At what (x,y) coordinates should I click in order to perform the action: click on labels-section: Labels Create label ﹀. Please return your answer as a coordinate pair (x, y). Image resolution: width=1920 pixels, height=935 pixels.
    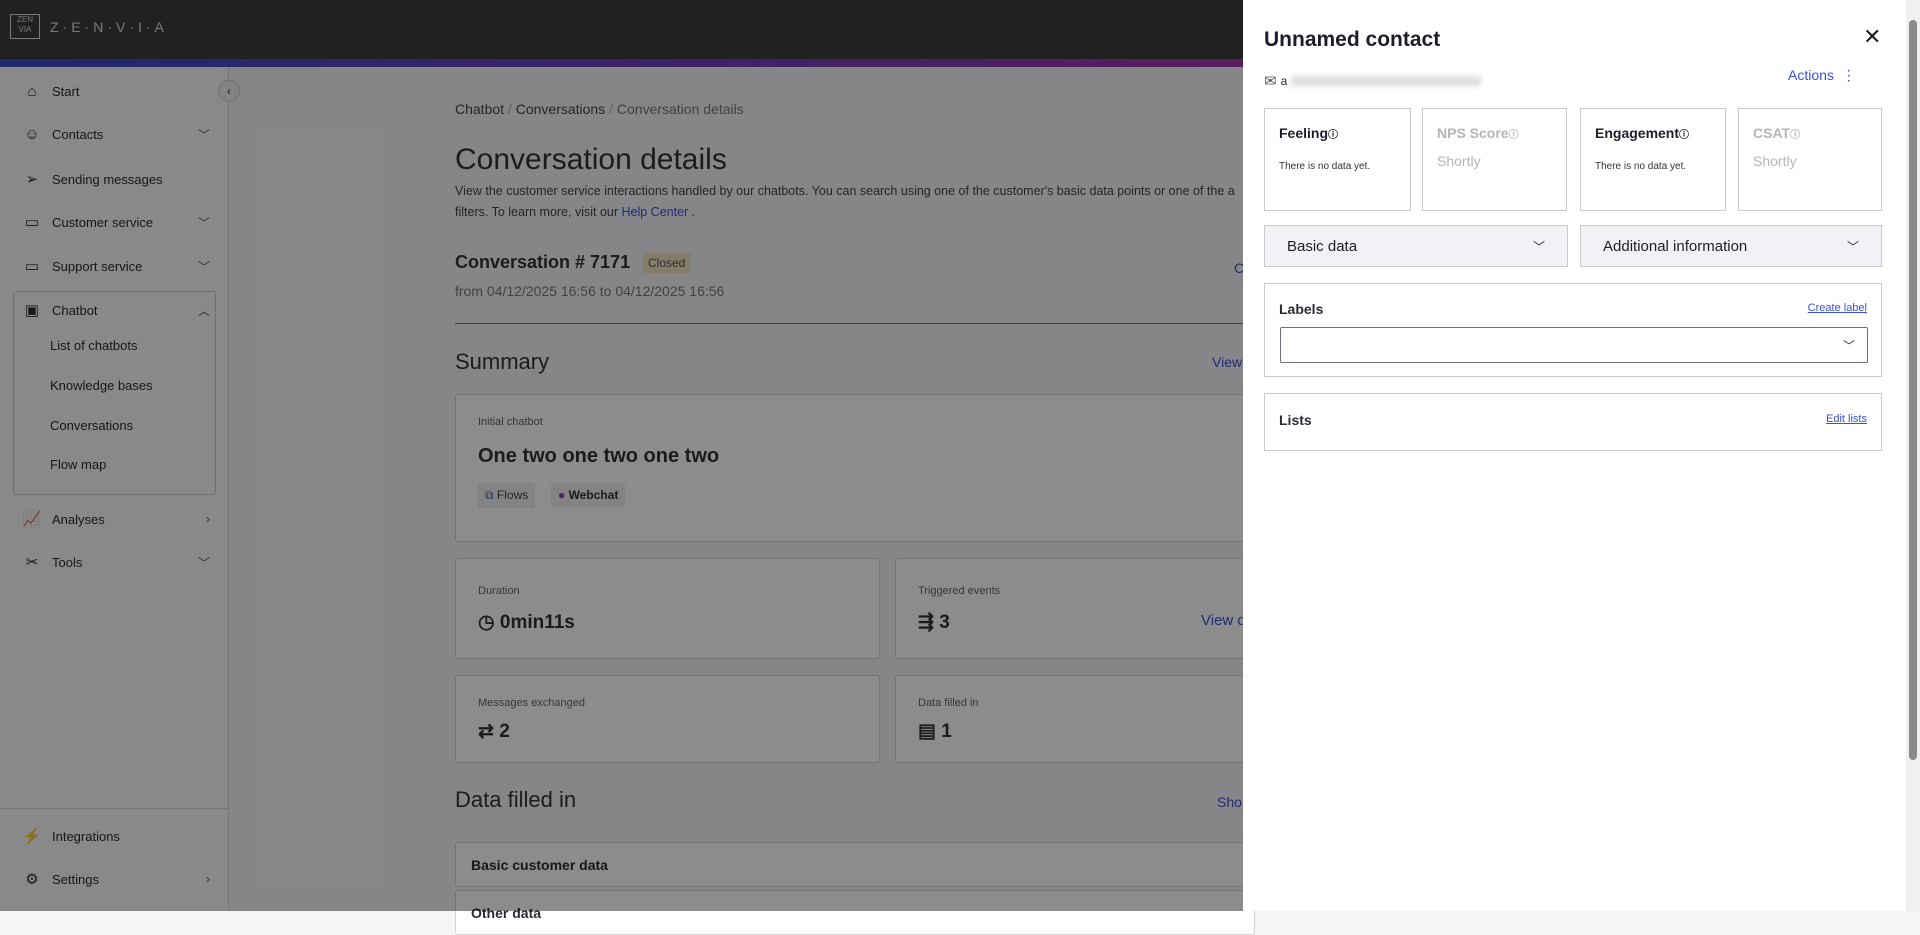
    Looking at the image, I should click on (1573, 330).